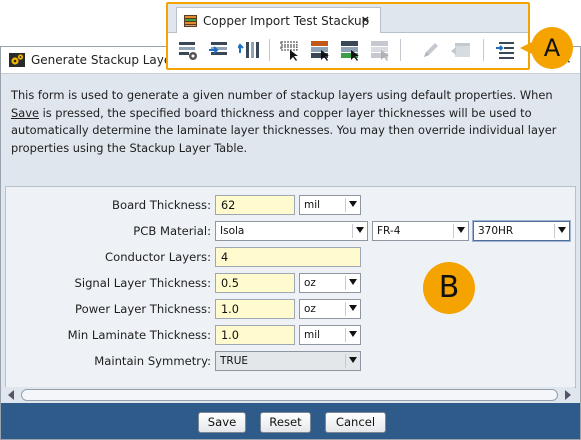 The height and width of the screenshot is (440, 581). I want to click on pcb-material-manufacturer-value: Isola, so click(232, 231).